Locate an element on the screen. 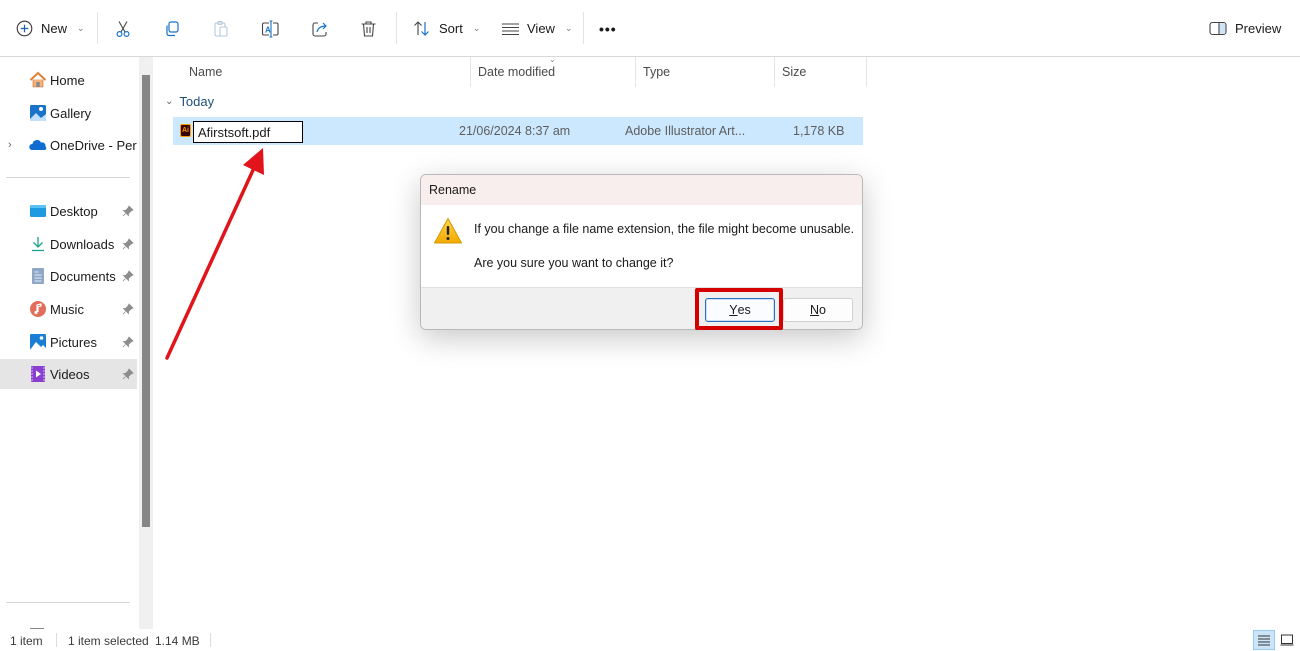 This screenshot has height=651, width=1300. chevron-right-icon: › is located at coordinates (10, 145).